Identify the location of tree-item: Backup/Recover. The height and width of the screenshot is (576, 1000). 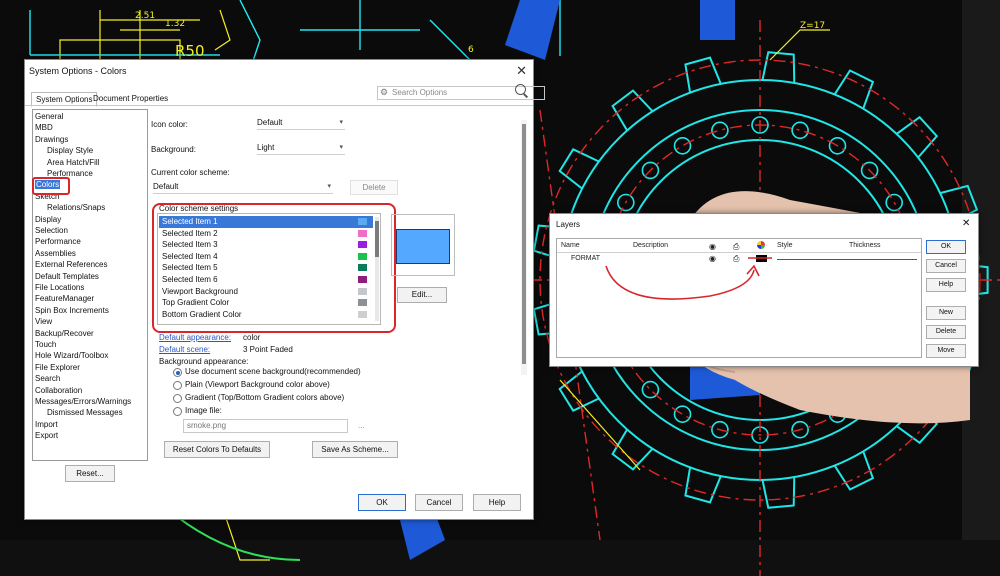
(64, 333).